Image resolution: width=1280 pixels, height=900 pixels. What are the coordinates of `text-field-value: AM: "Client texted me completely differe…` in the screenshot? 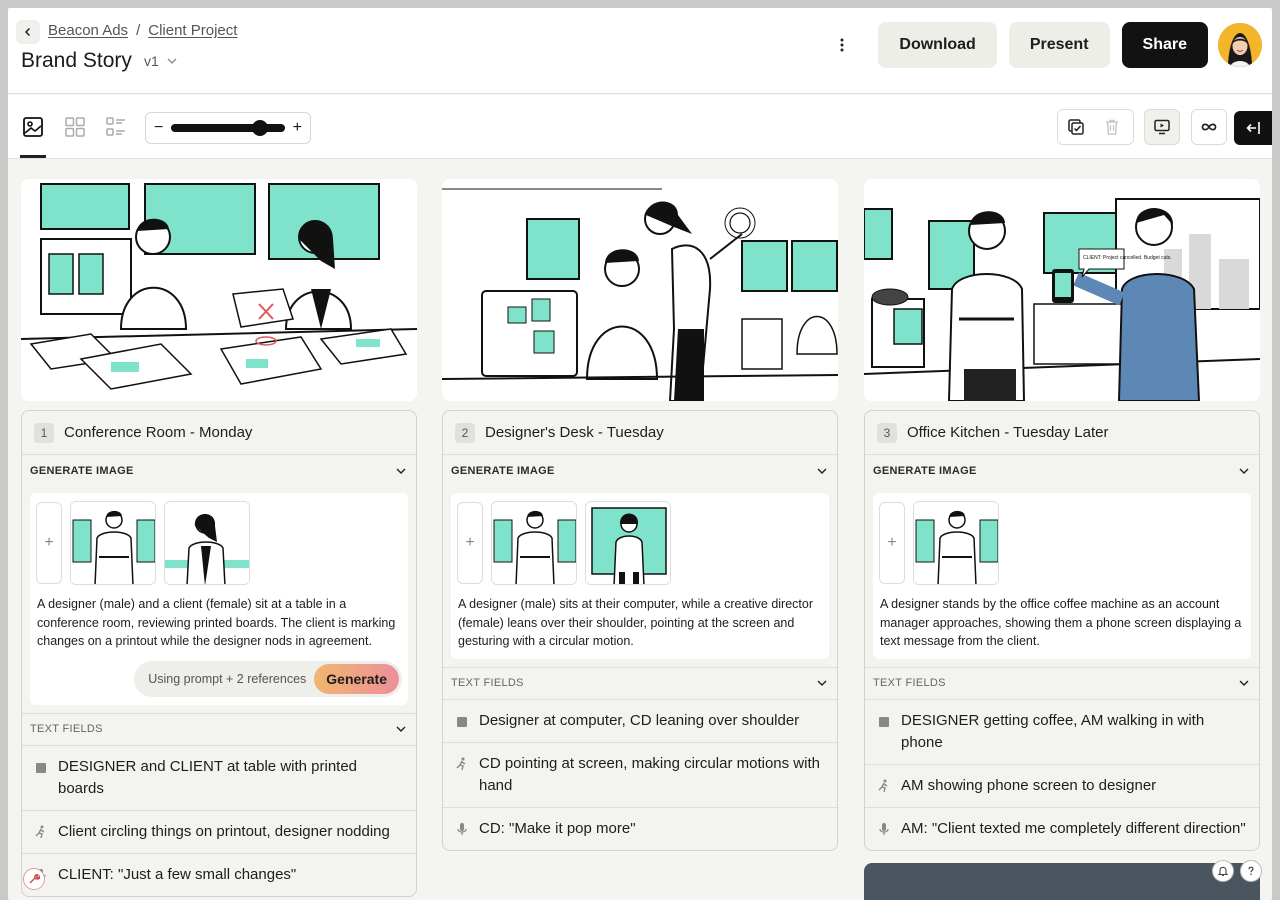 It's located at (1073, 828).